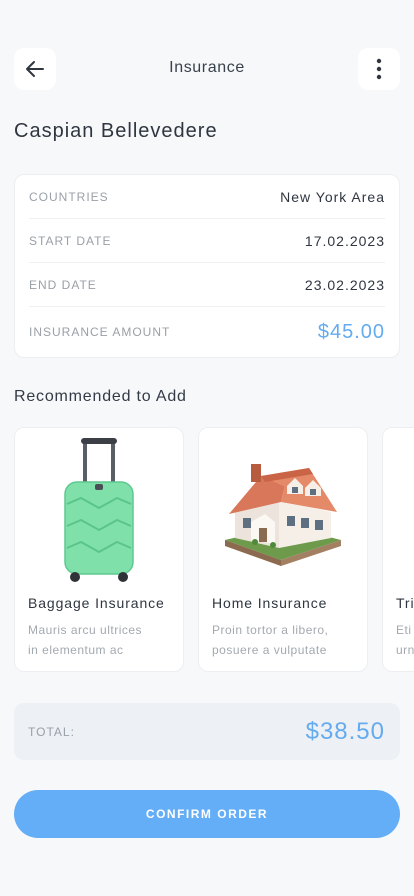 This screenshot has height=896, width=414. I want to click on detail-label: COUNTRIES, so click(69, 196).